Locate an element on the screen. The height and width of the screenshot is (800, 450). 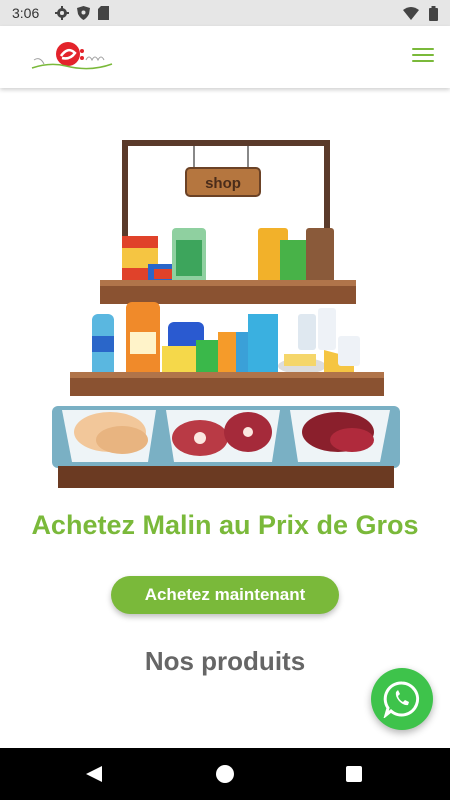
wifi-icon is located at coordinates (411, 13).